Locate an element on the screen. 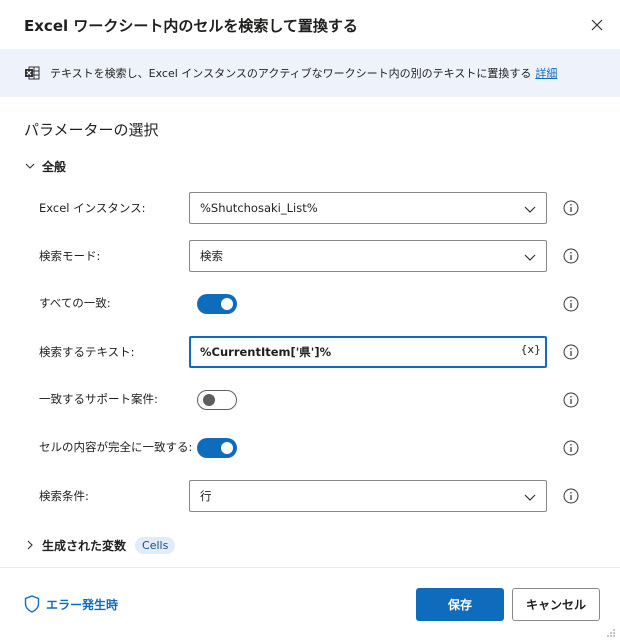 This screenshot has width=620, height=640. search-text-value: %CurrentItem['県']% is located at coordinates (266, 352).